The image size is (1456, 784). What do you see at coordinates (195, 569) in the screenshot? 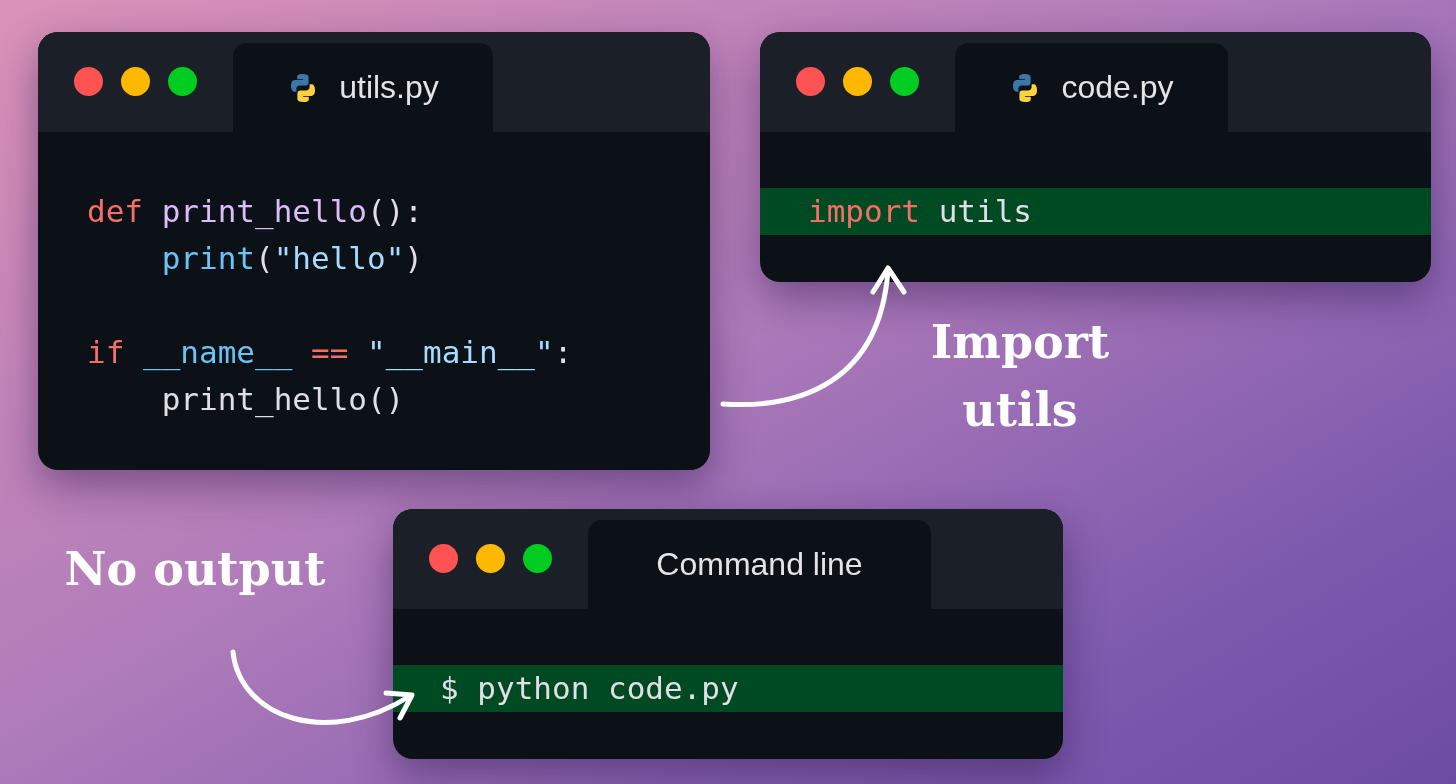
I see `annotation-label: No output` at bounding box center [195, 569].